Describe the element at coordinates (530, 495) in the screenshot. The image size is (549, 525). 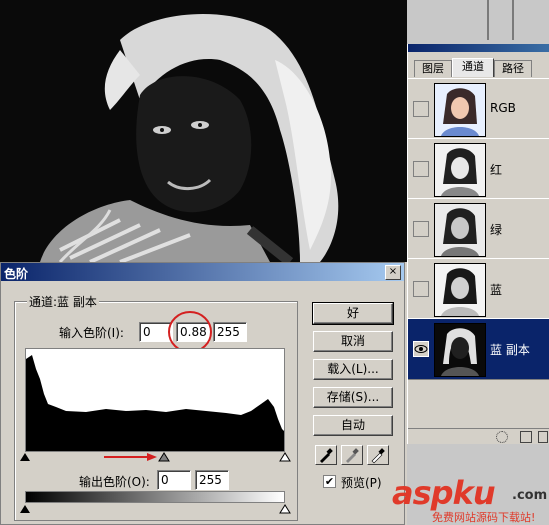
I see `watermark-suffix: .com` at that location.